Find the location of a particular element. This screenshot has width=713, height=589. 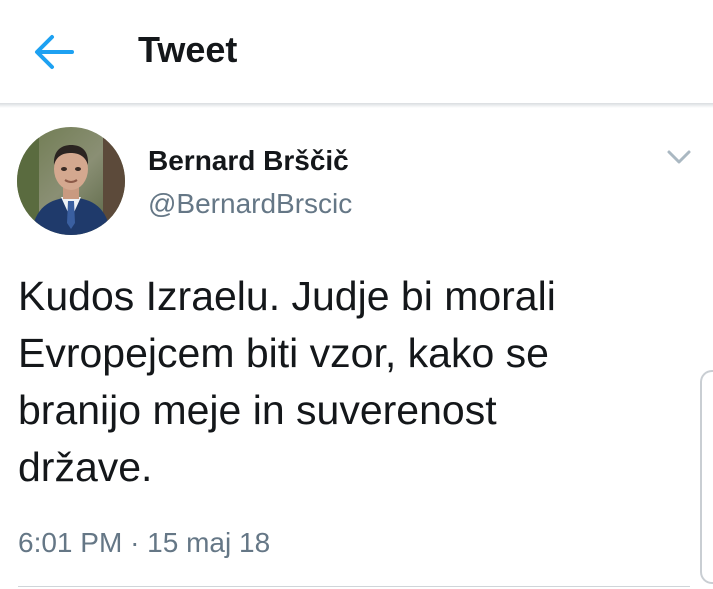

page-title: Tweet is located at coordinates (188, 49).